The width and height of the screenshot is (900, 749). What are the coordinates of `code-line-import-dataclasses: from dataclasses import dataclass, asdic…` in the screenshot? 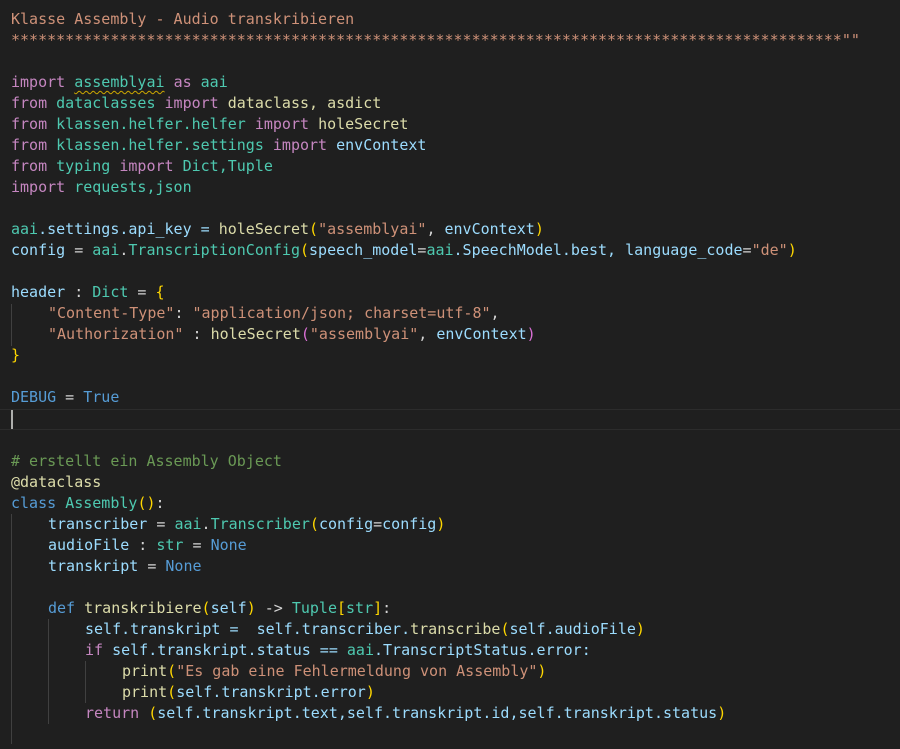 It's located at (196, 103).